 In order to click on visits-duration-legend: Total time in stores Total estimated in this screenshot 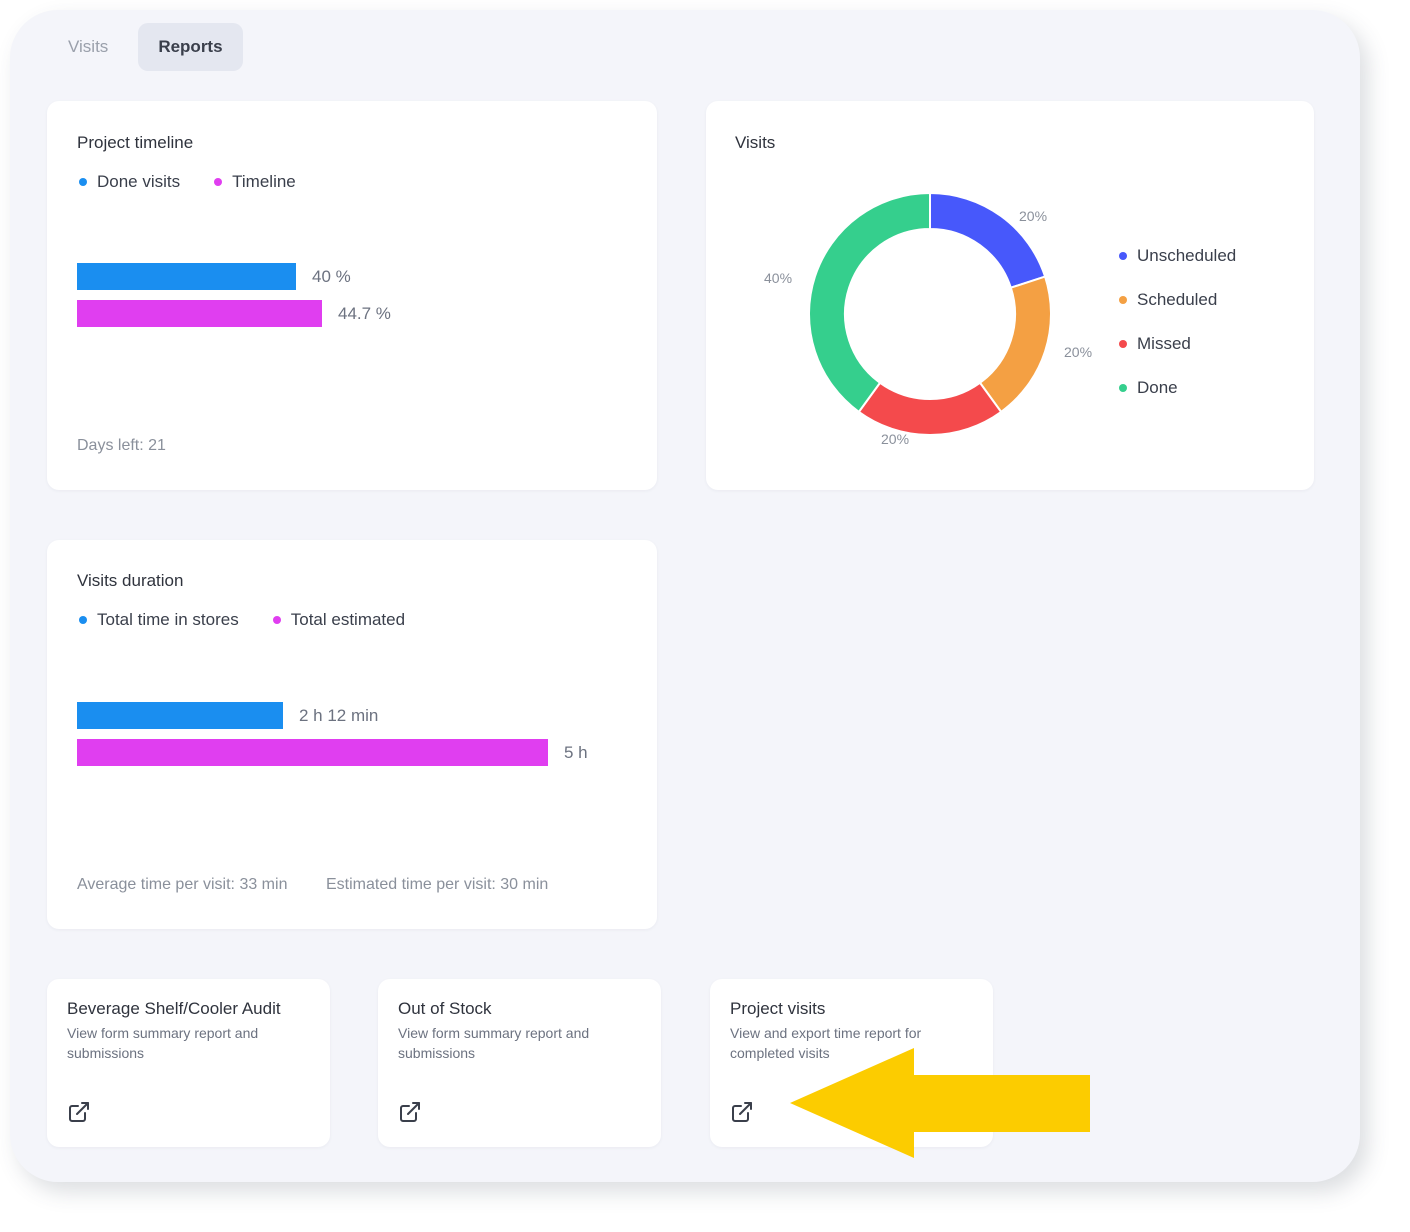, I will do `click(242, 620)`.